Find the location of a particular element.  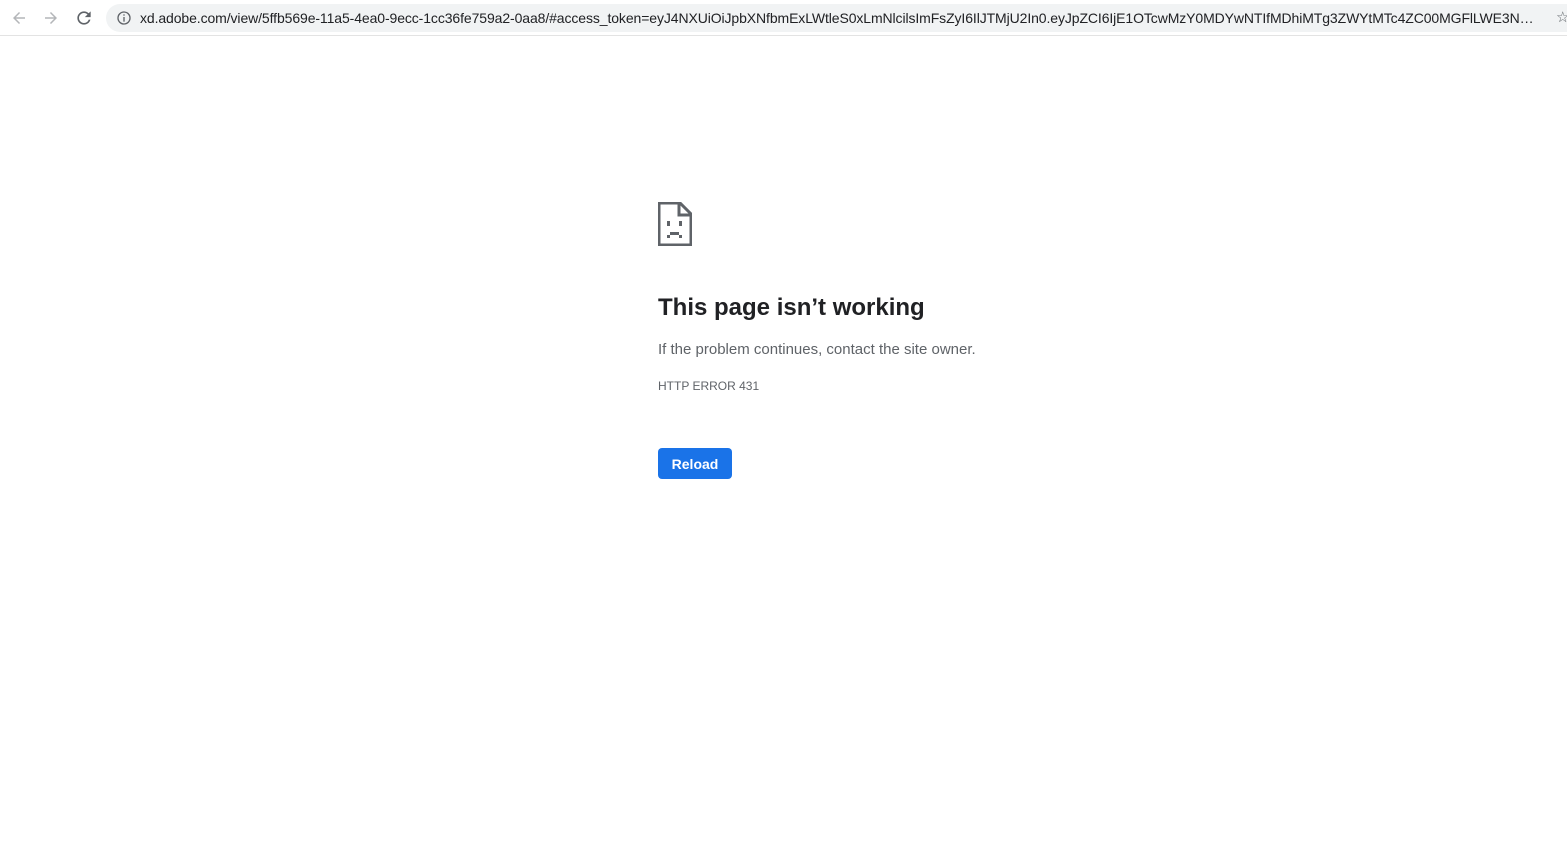

error-code: HTTP ERROR 431 is located at coordinates (709, 386).